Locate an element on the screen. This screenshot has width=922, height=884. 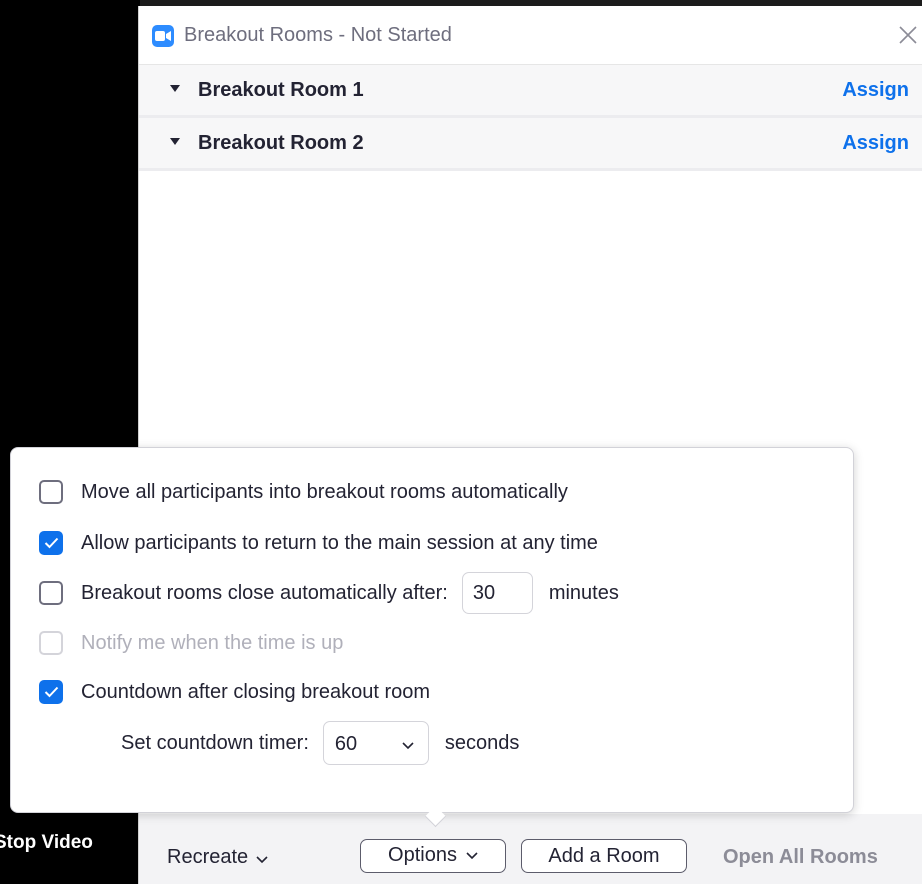
options-label: Options is located at coordinates (422, 855).